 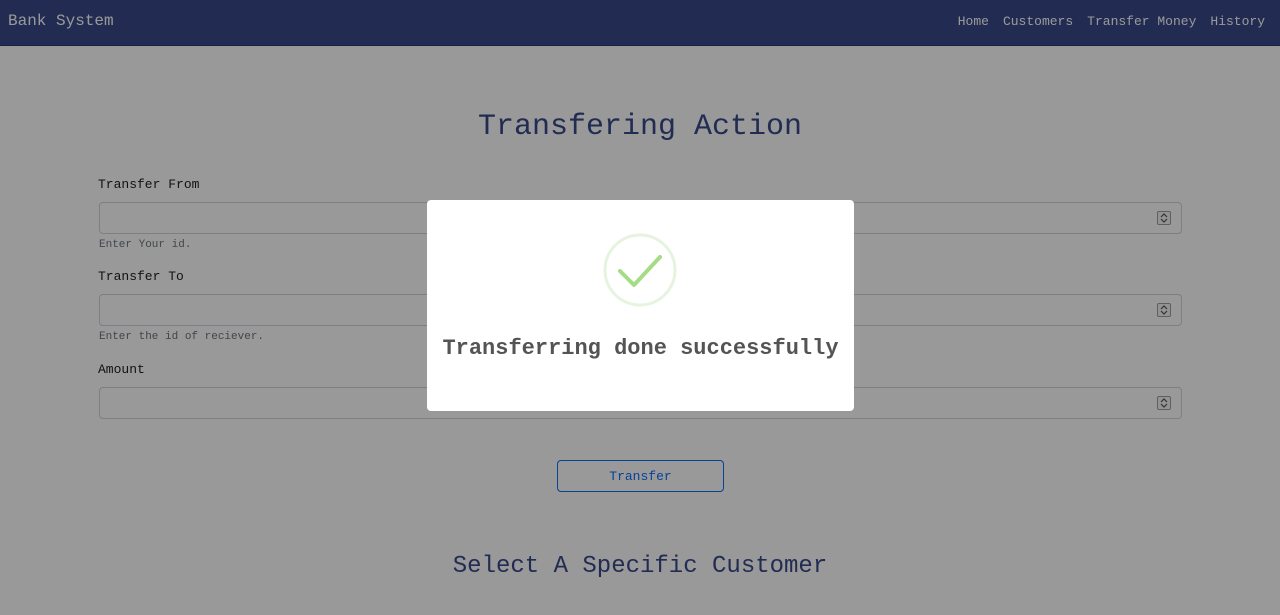 What do you see at coordinates (640, 348) in the screenshot?
I see `success-message: Transferring done successfully` at bounding box center [640, 348].